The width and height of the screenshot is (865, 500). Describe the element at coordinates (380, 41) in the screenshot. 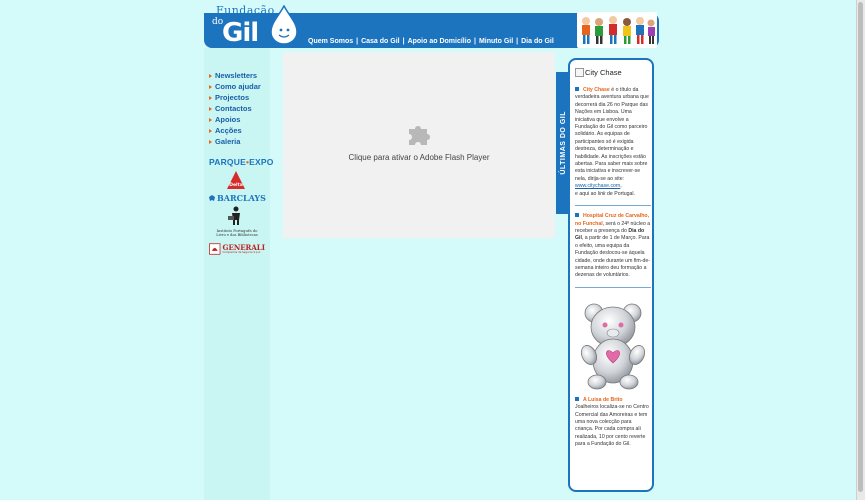

I see `nav-casa-do-gil: Casa do Gil` at that location.